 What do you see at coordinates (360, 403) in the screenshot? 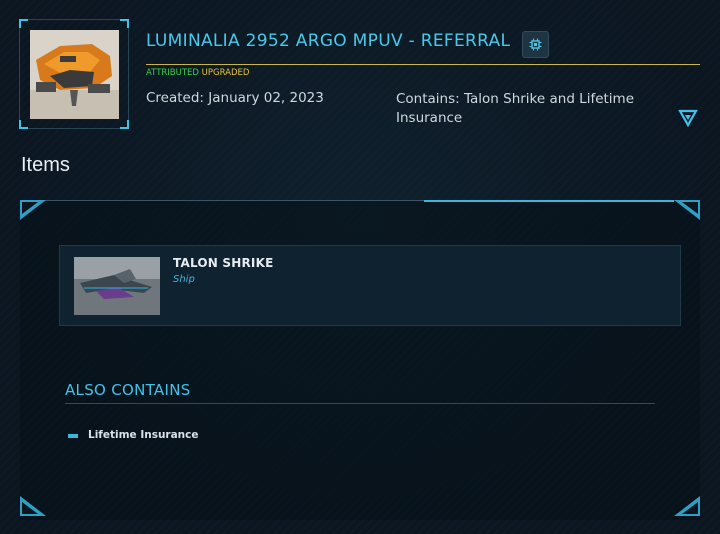
I see `also-contains-divider` at bounding box center [360, 403].